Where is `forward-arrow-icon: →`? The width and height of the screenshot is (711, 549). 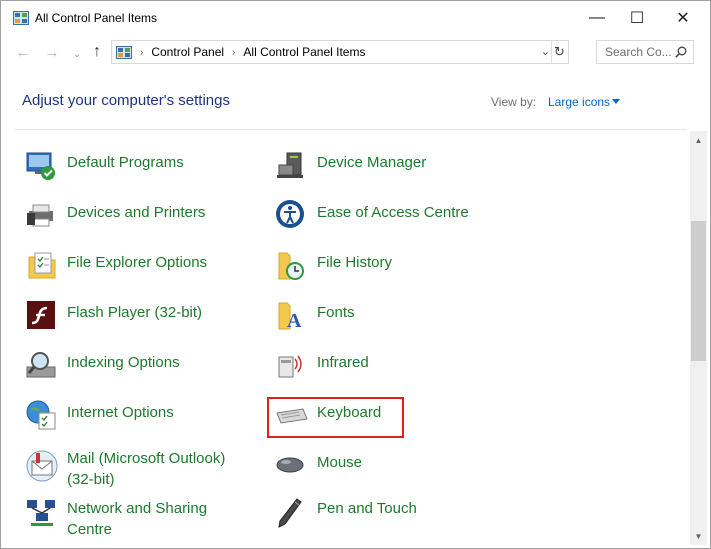 forward-arrow-icon: → is located at coordinates (52, 52).